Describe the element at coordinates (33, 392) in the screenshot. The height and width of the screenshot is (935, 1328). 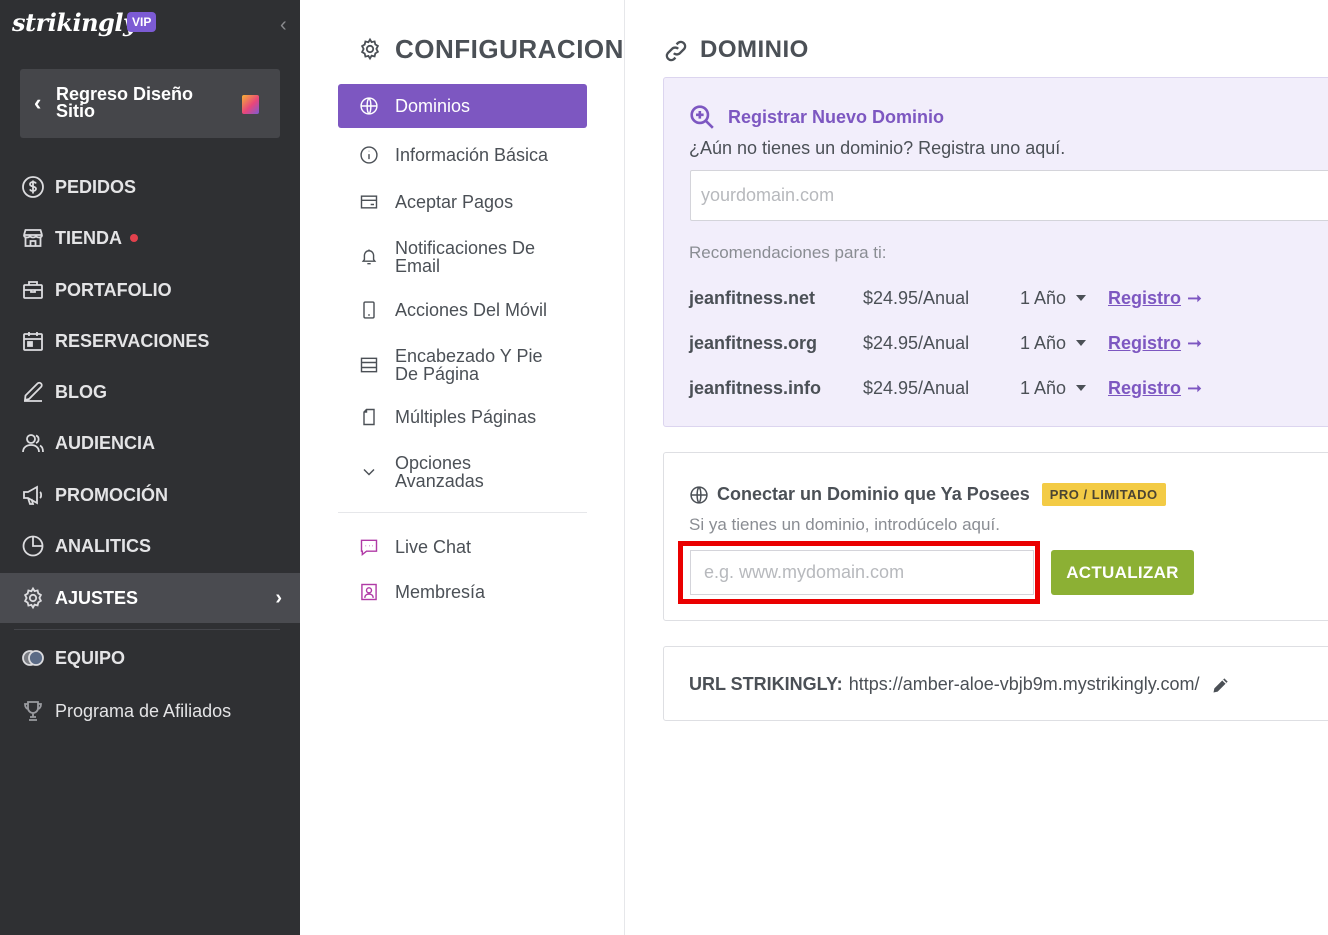
I see `pen-icon` at that location.